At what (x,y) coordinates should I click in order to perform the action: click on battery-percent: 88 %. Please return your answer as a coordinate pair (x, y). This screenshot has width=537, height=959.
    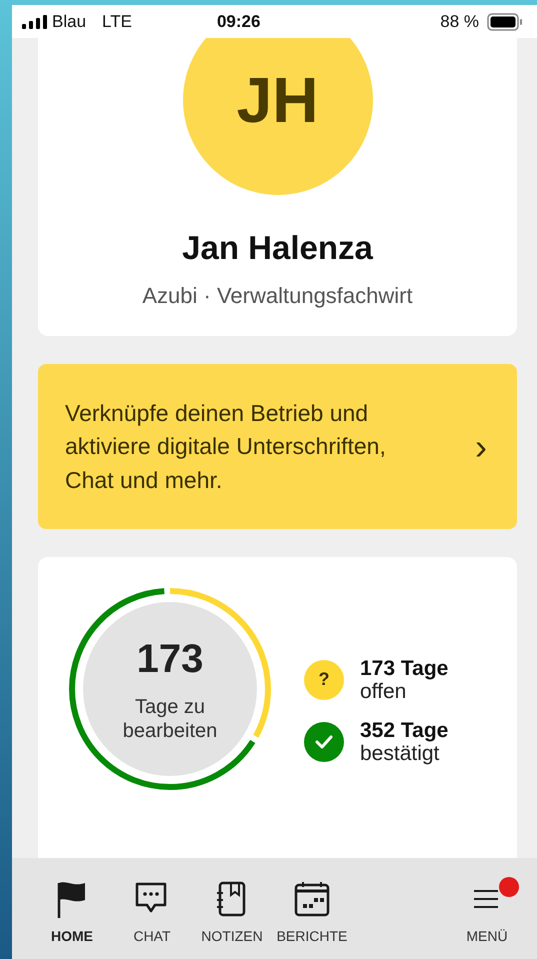
    Looking at the image, I should click on (459, 21).